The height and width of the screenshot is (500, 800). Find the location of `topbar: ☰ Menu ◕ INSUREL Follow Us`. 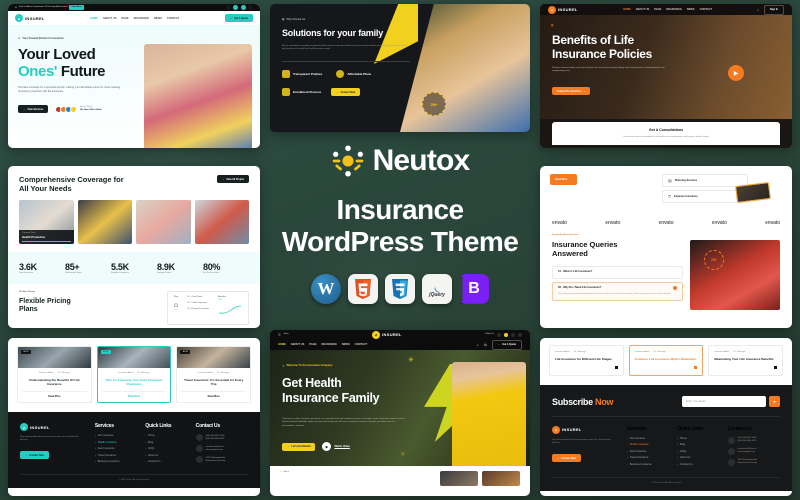

topbar: ☰ Menu ◕ INSUREL Follow Us is located at coordinates (400, 334).